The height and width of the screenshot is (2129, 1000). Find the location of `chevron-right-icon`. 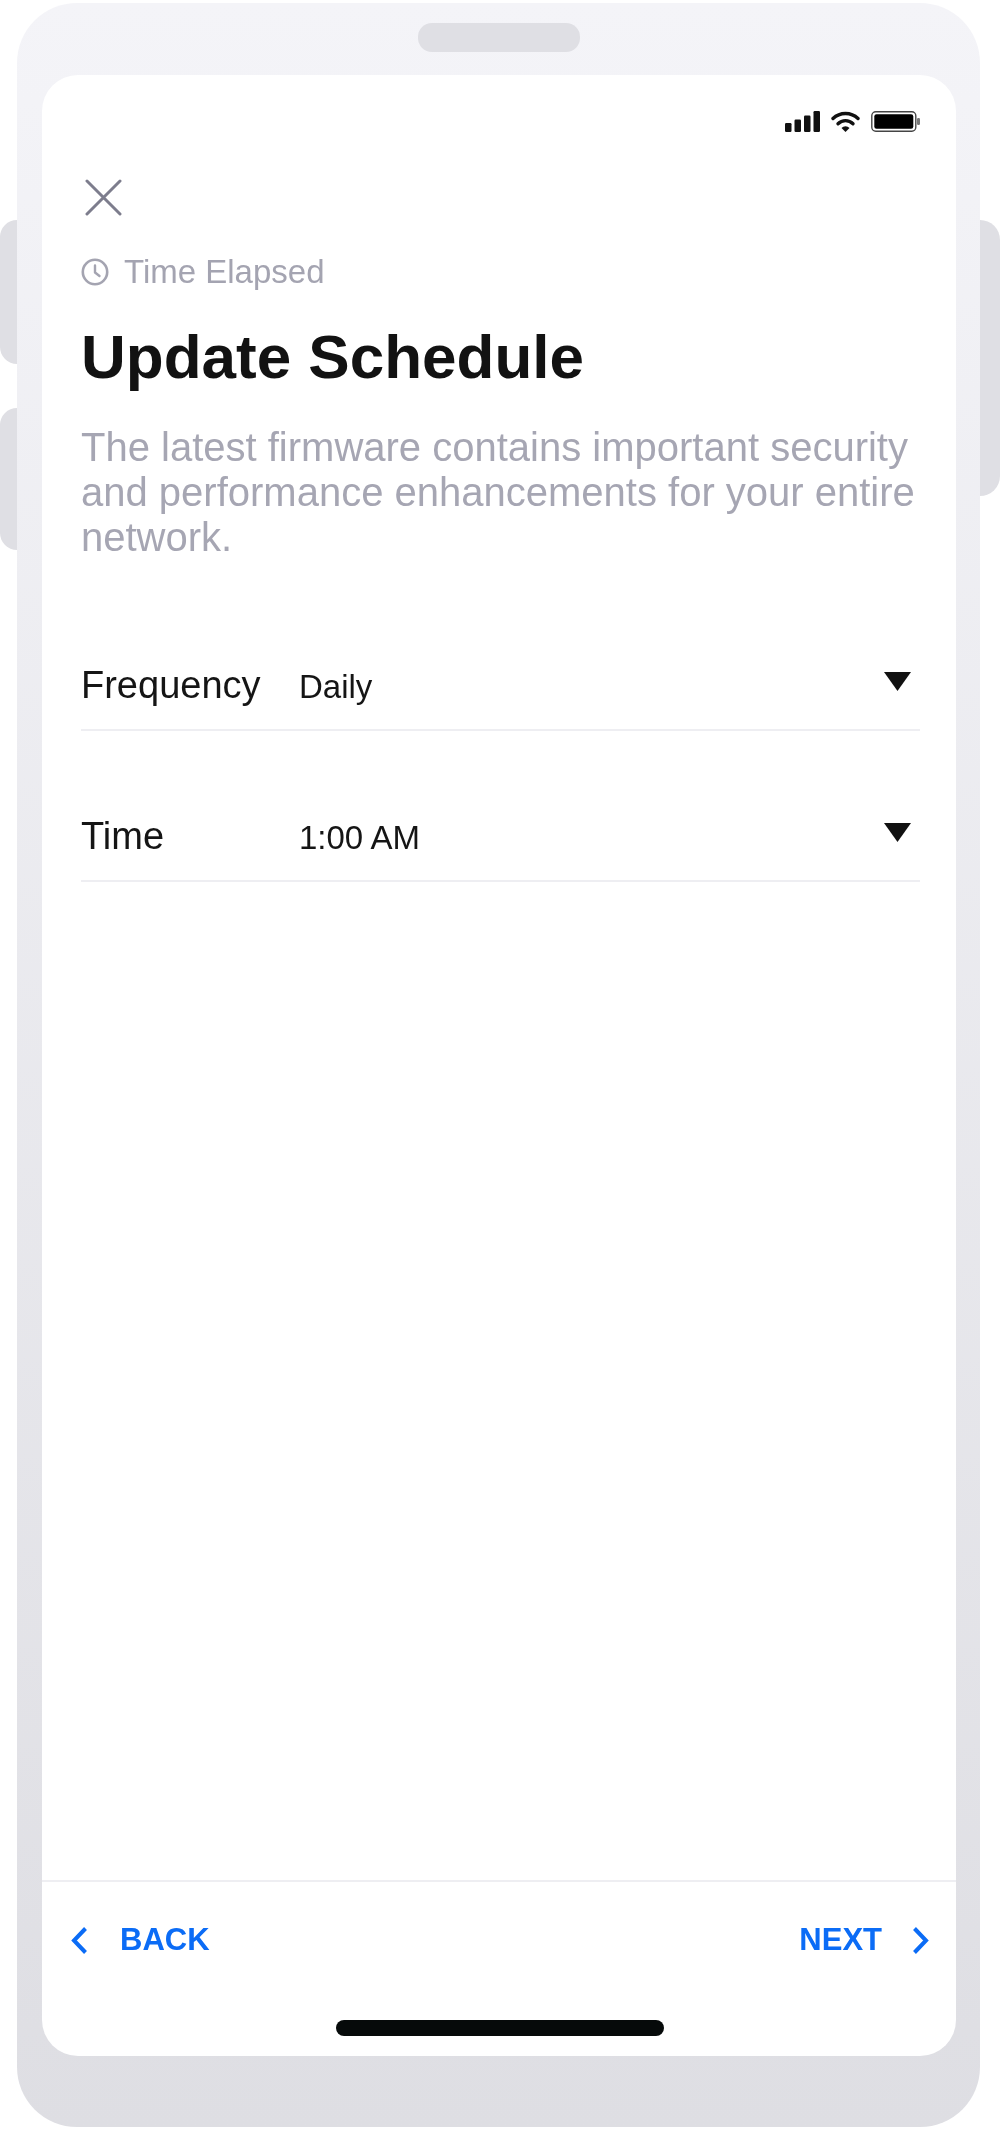

chevron-right-icon is located at coordinates (920, 1940).